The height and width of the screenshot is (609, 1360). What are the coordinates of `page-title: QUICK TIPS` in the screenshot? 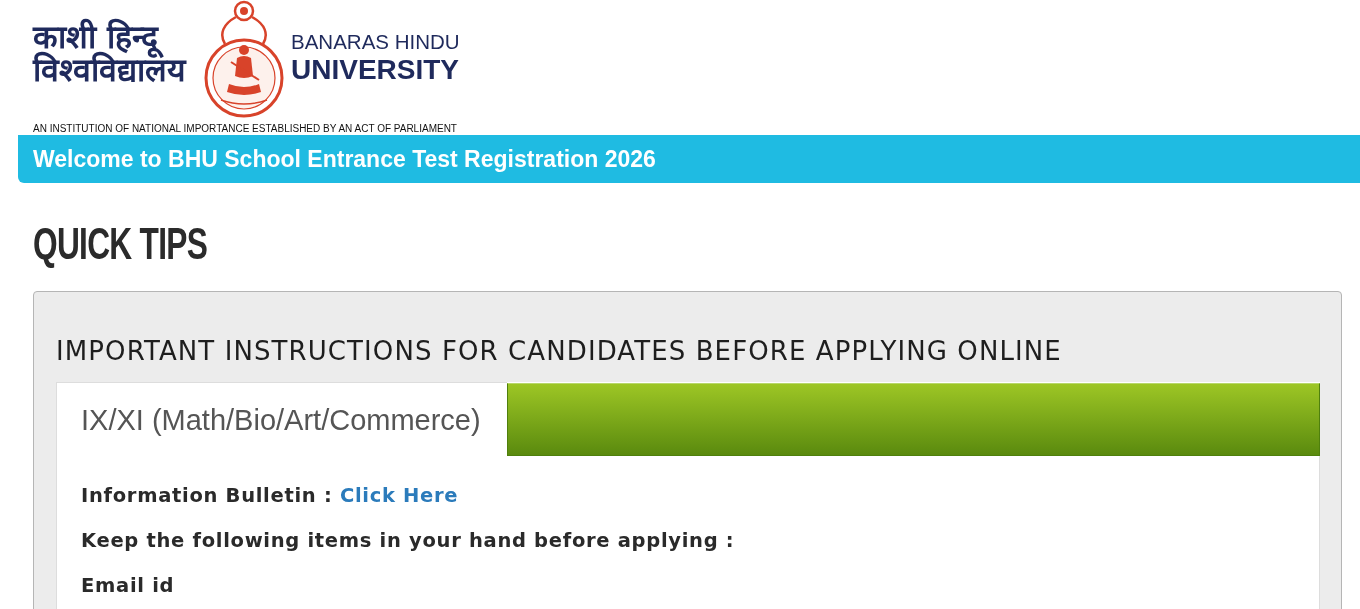 It's located at (120, 244).